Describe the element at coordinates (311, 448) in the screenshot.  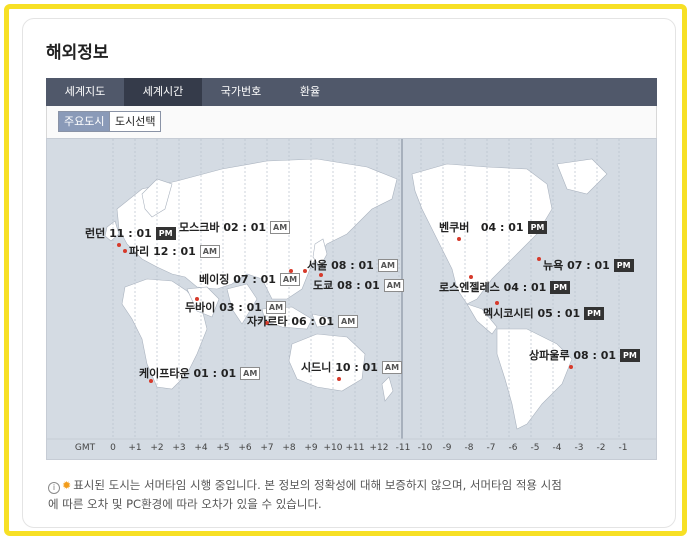
I see `gmt-offset: +9` at that location.